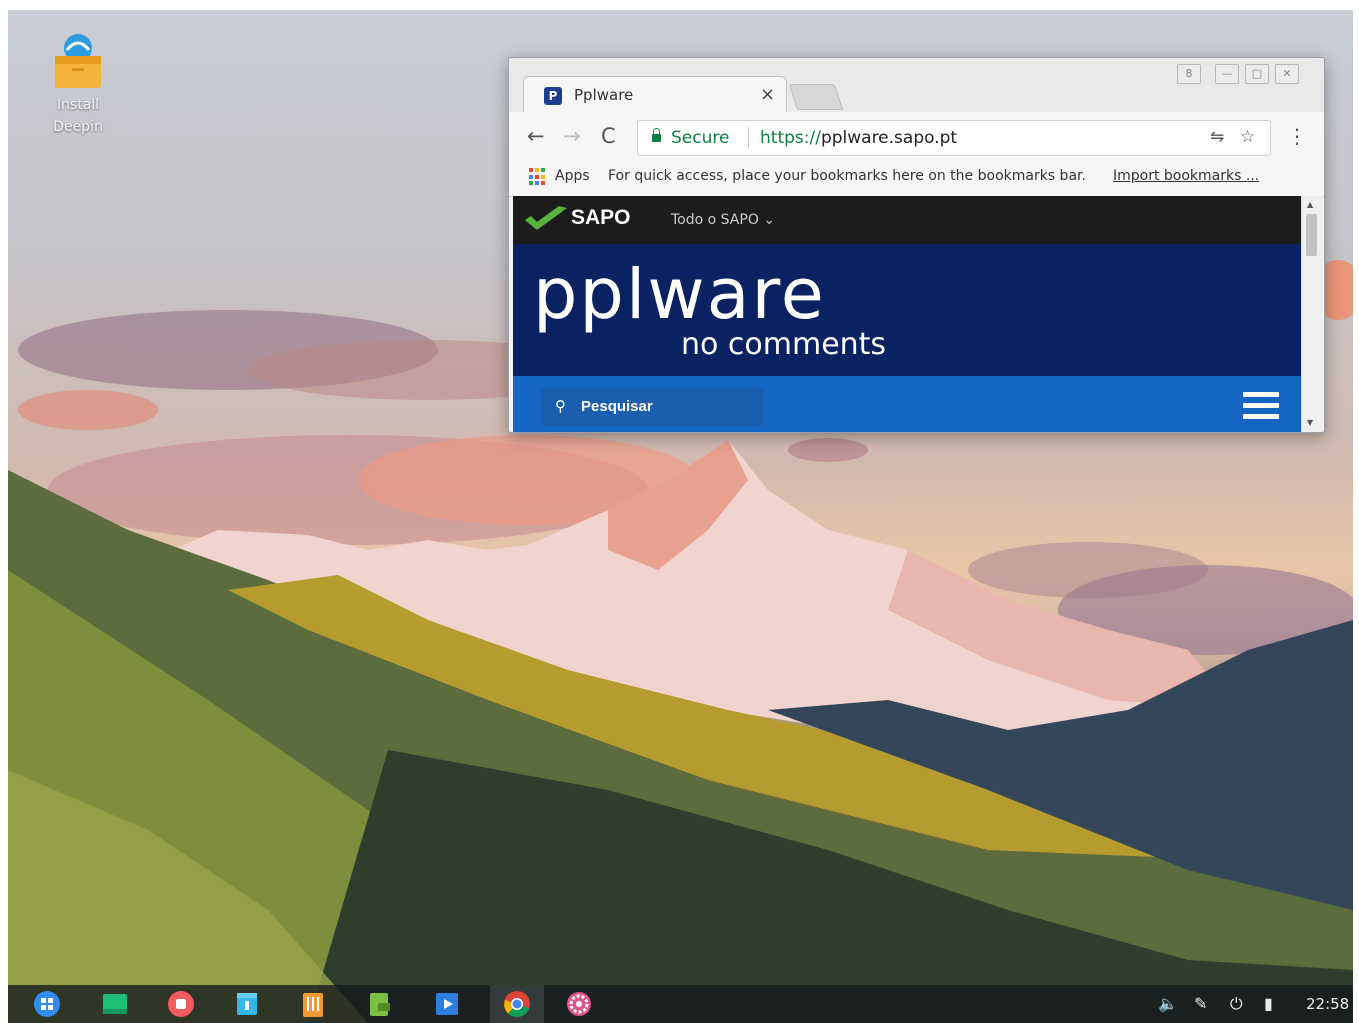  Describe the element at coordinates (560, 406) in the screenshot. I see `search-icon: ⚲` at that location.